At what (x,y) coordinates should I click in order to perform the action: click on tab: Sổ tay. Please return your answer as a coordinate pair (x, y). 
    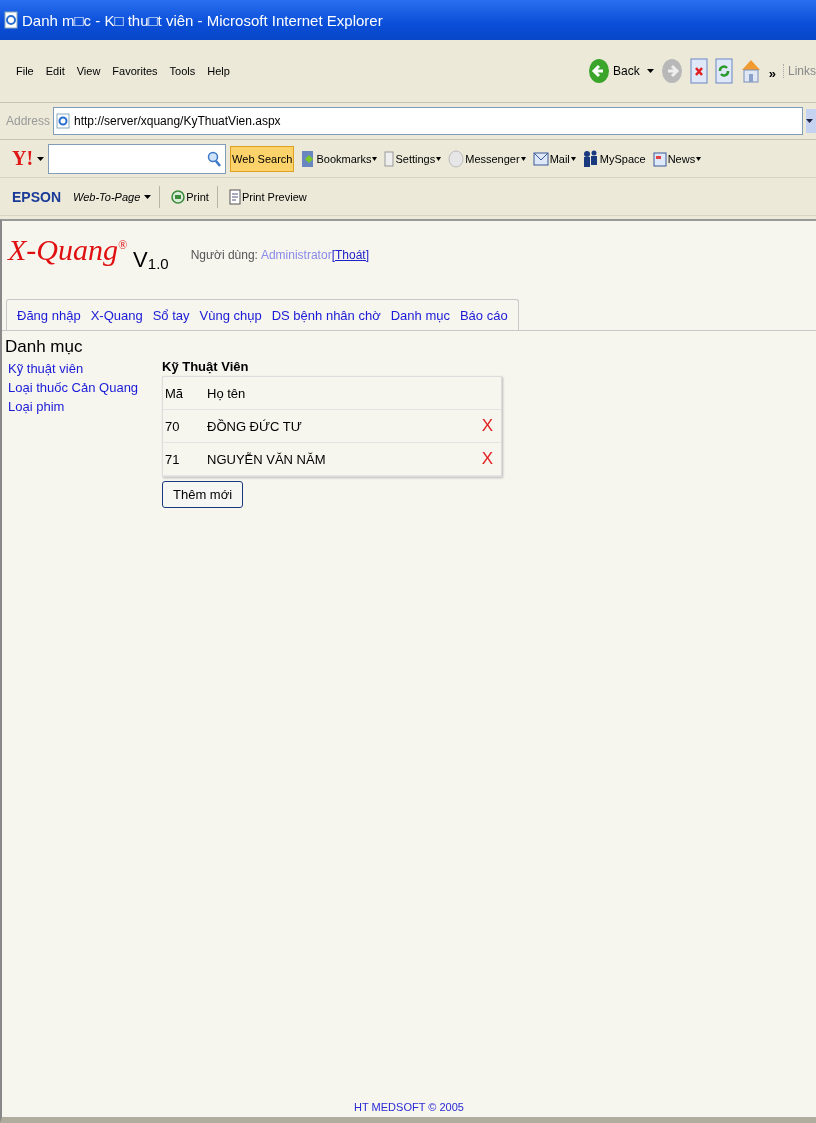
    Looking at the image, I should click on (171, 315).